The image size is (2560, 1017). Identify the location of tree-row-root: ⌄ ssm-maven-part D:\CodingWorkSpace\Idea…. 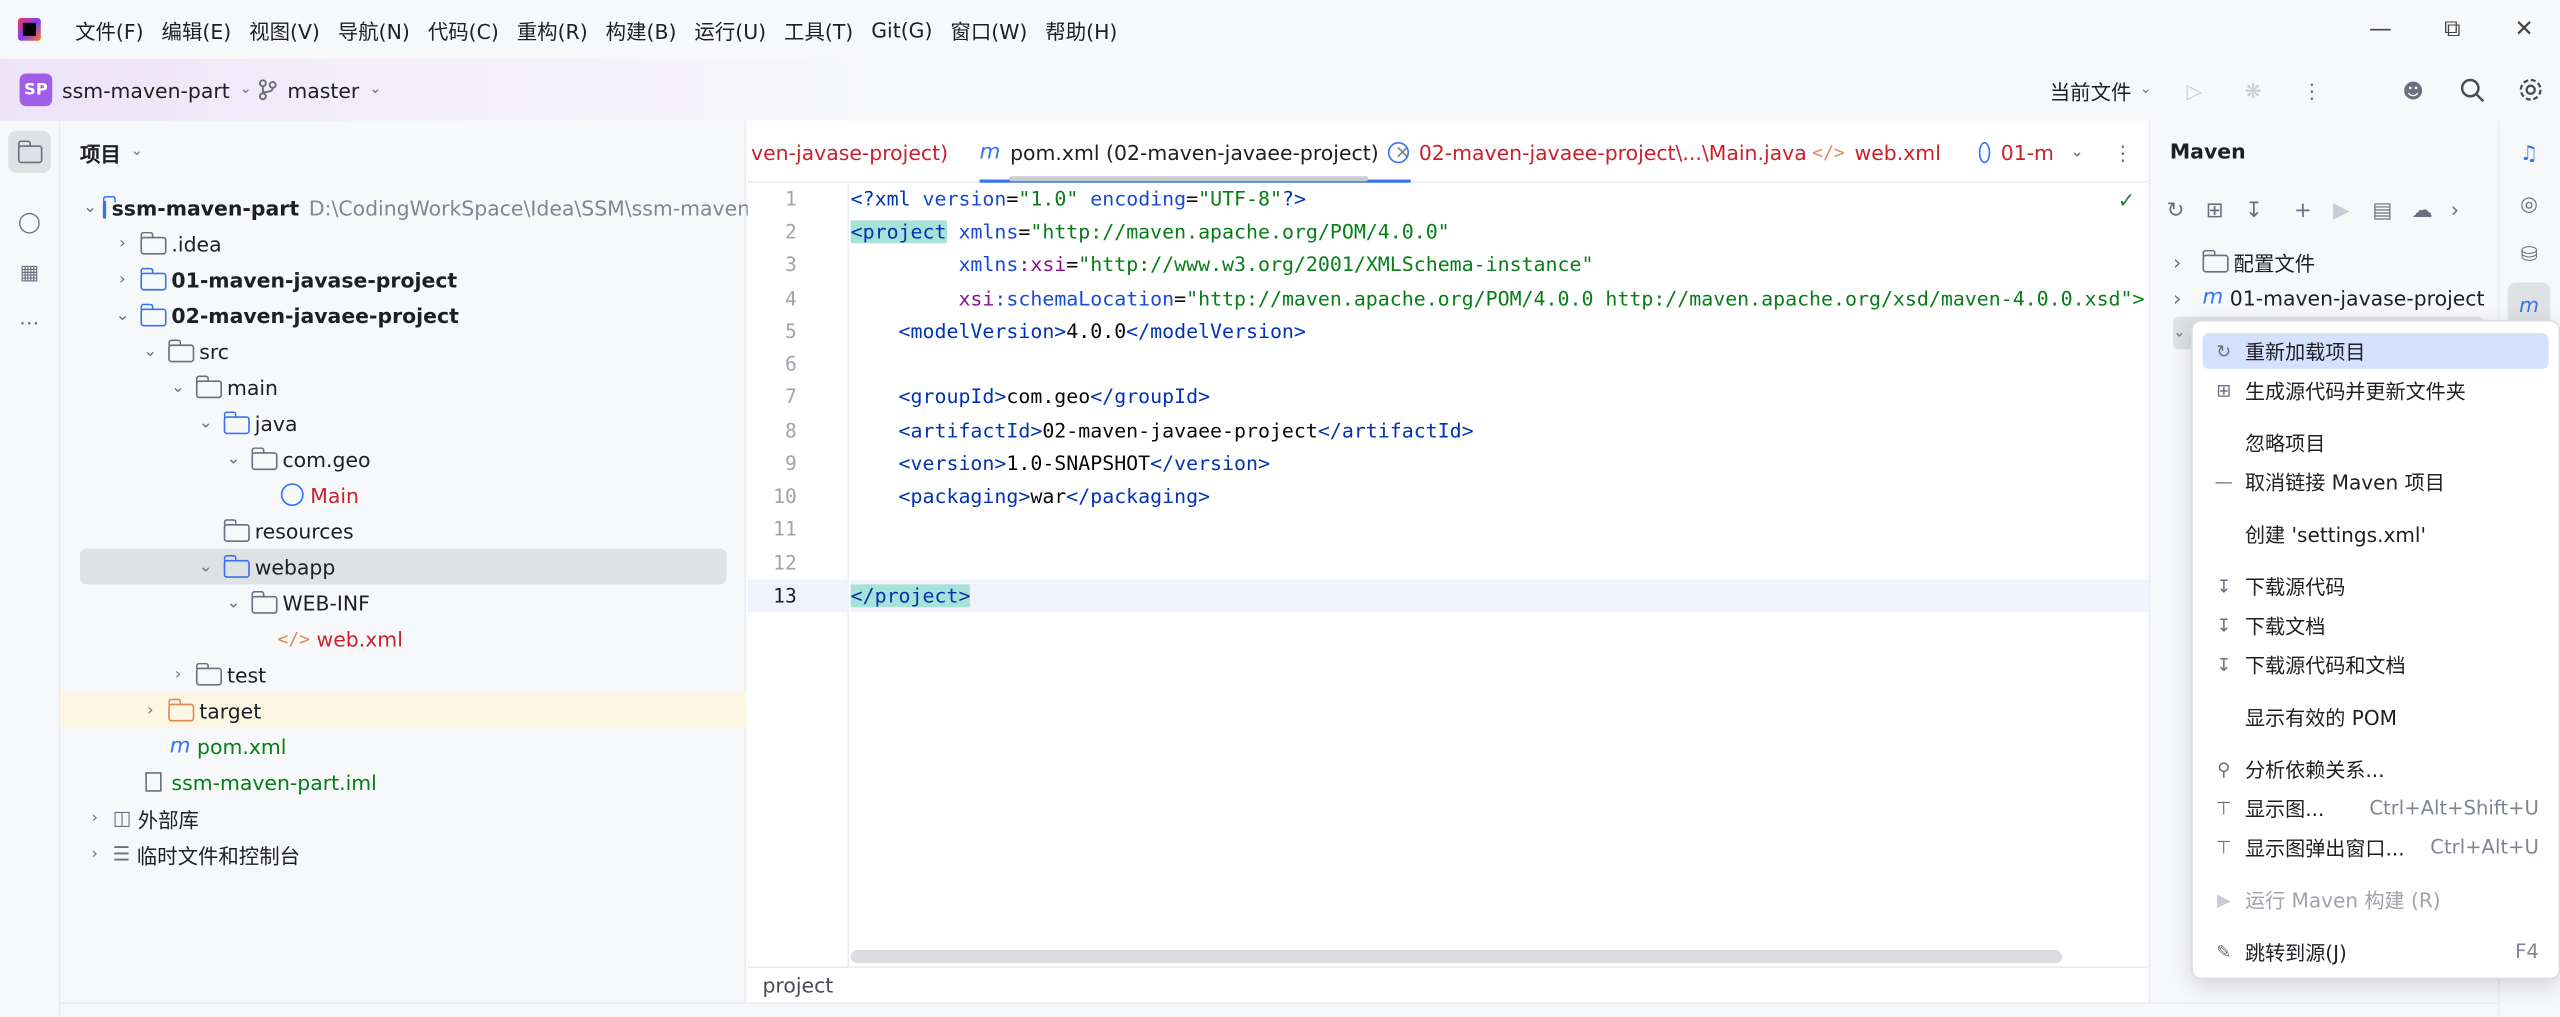
(429, 207).